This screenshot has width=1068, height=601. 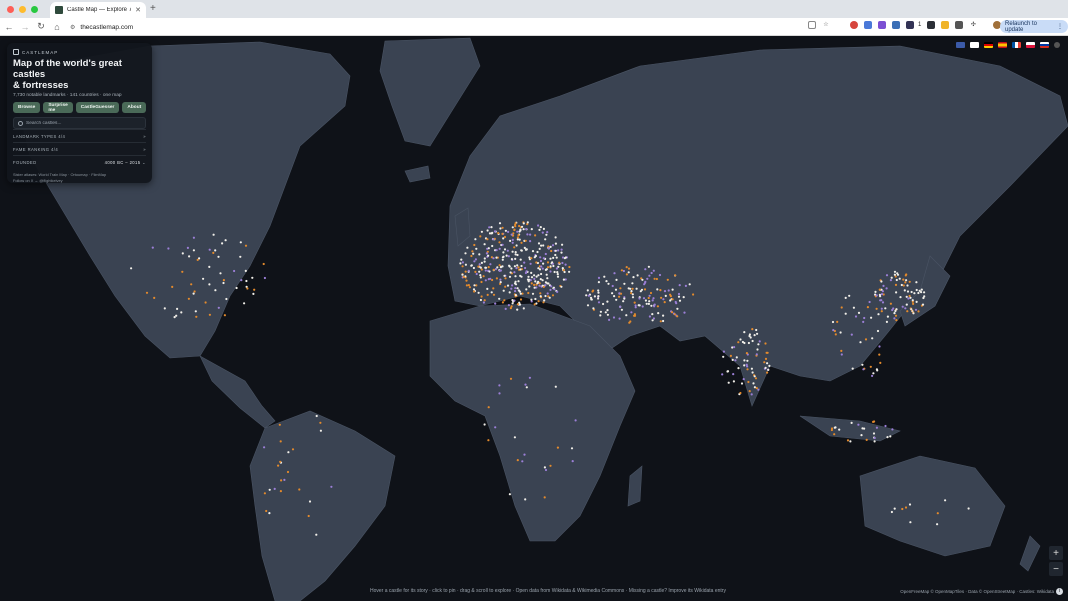 I want to click on back-icon: ←, so click(x=9, y=27).